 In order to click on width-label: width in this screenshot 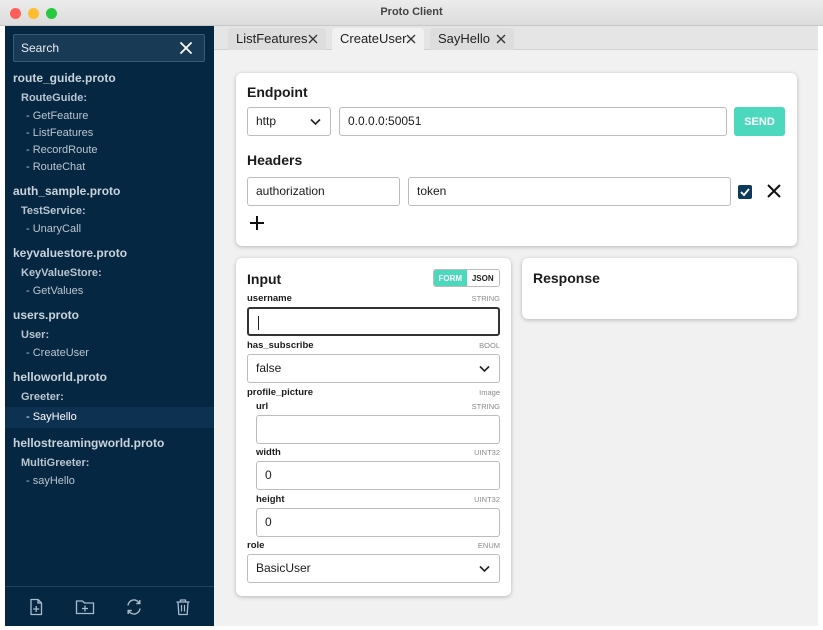, I will do `click(268, 452)`.